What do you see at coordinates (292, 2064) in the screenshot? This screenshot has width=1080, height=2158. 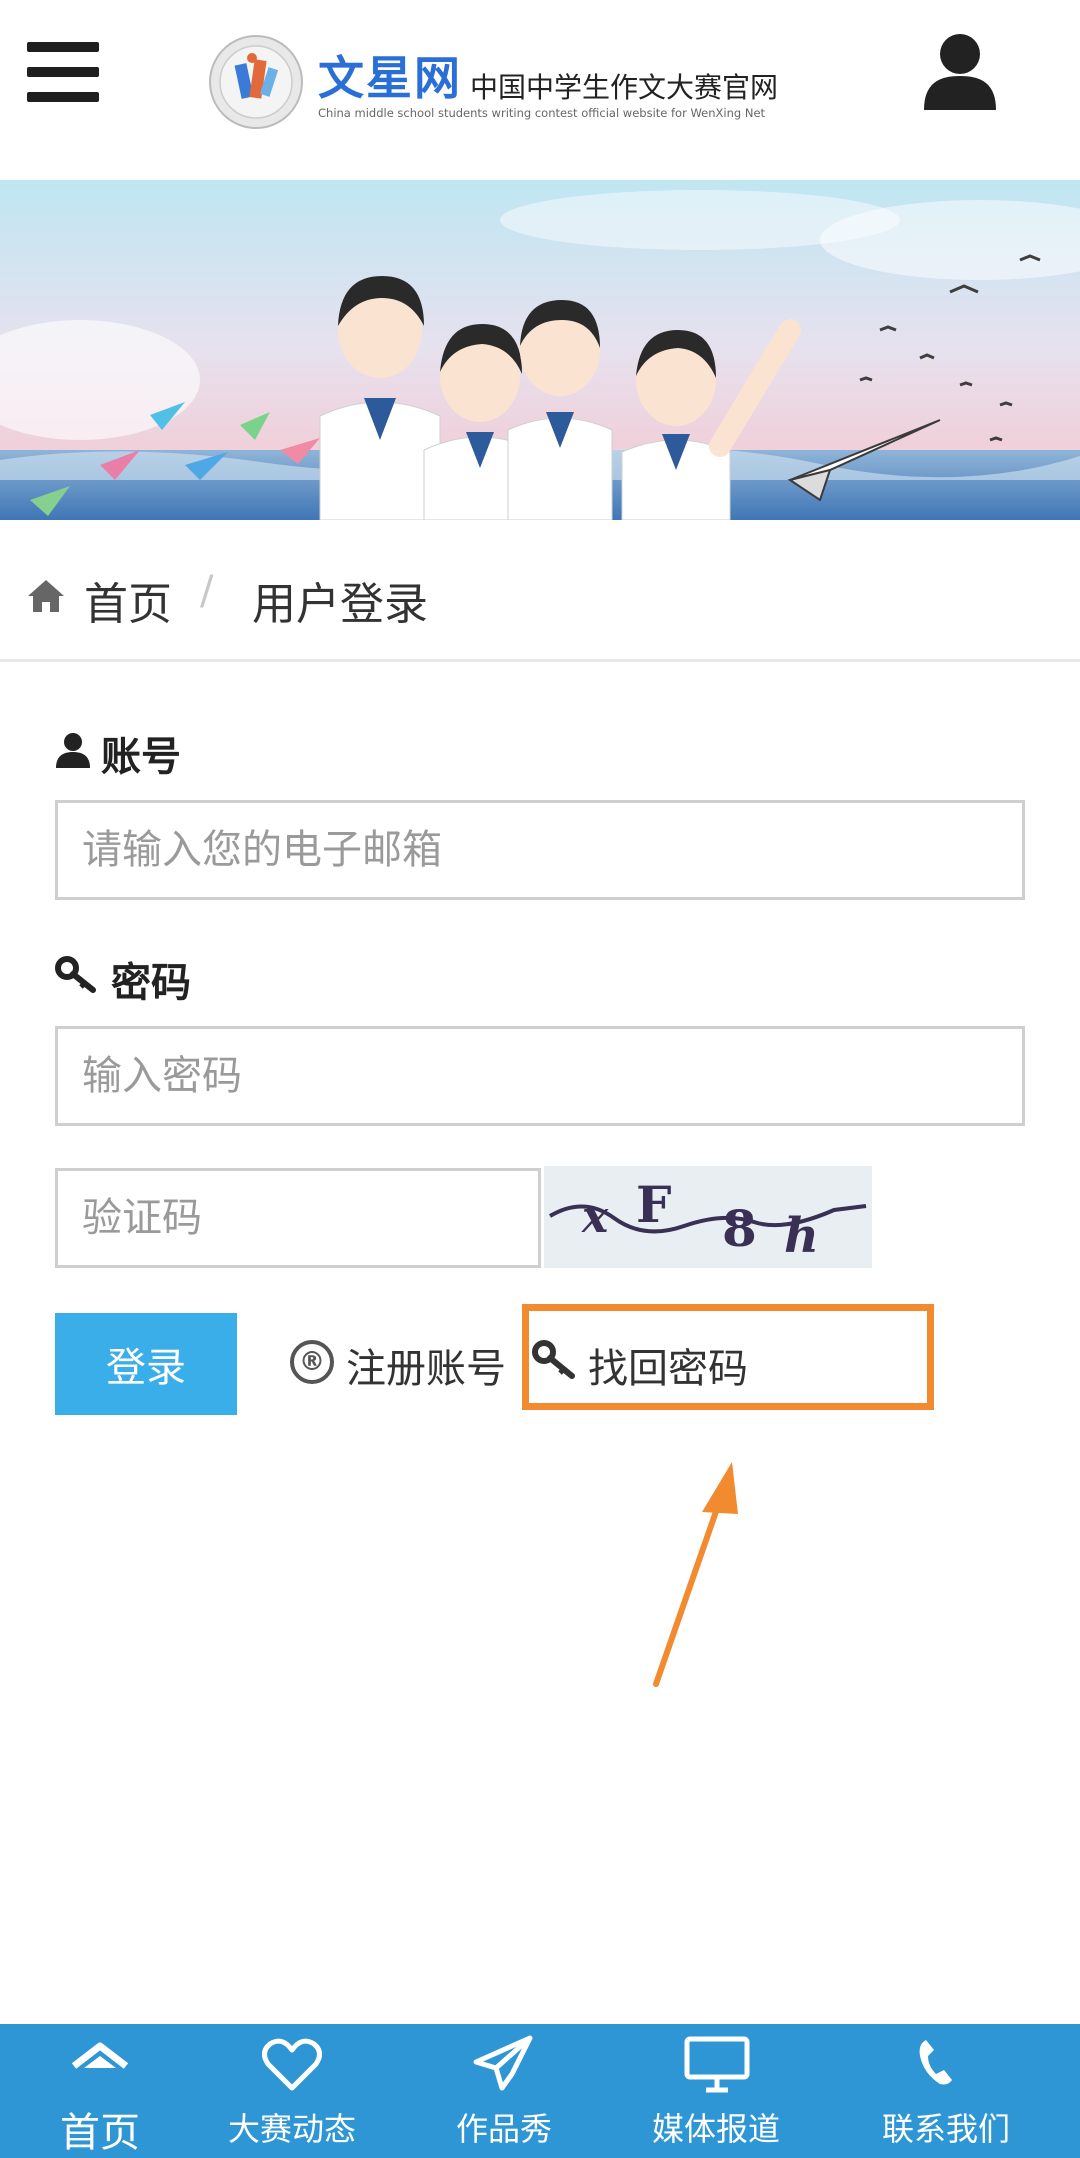 I see `heart-icon` at bounding box center [292, 2064].